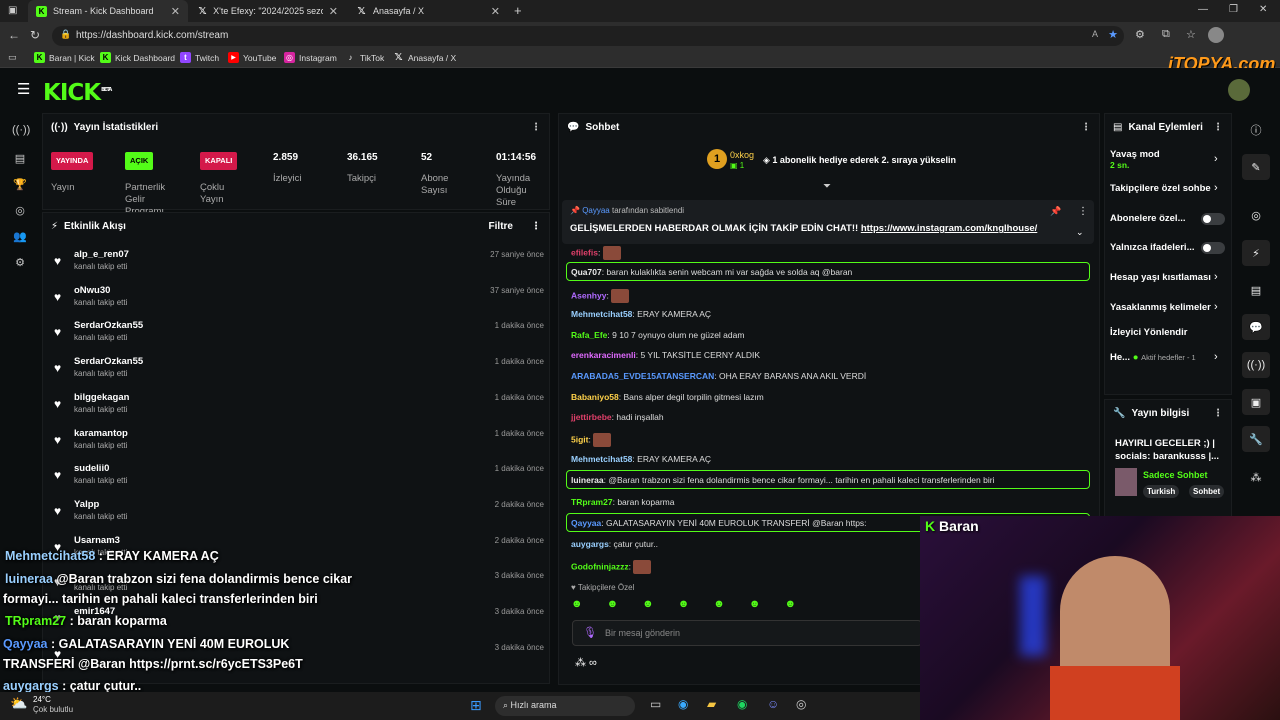 The width and height of the screenshot is (1280, 720). What do you see at coordinates (137, 57) in the screenshot?
I see `bookmark-kick-dashboard: K Kick Dashboard` at bounding box center [137, 57].